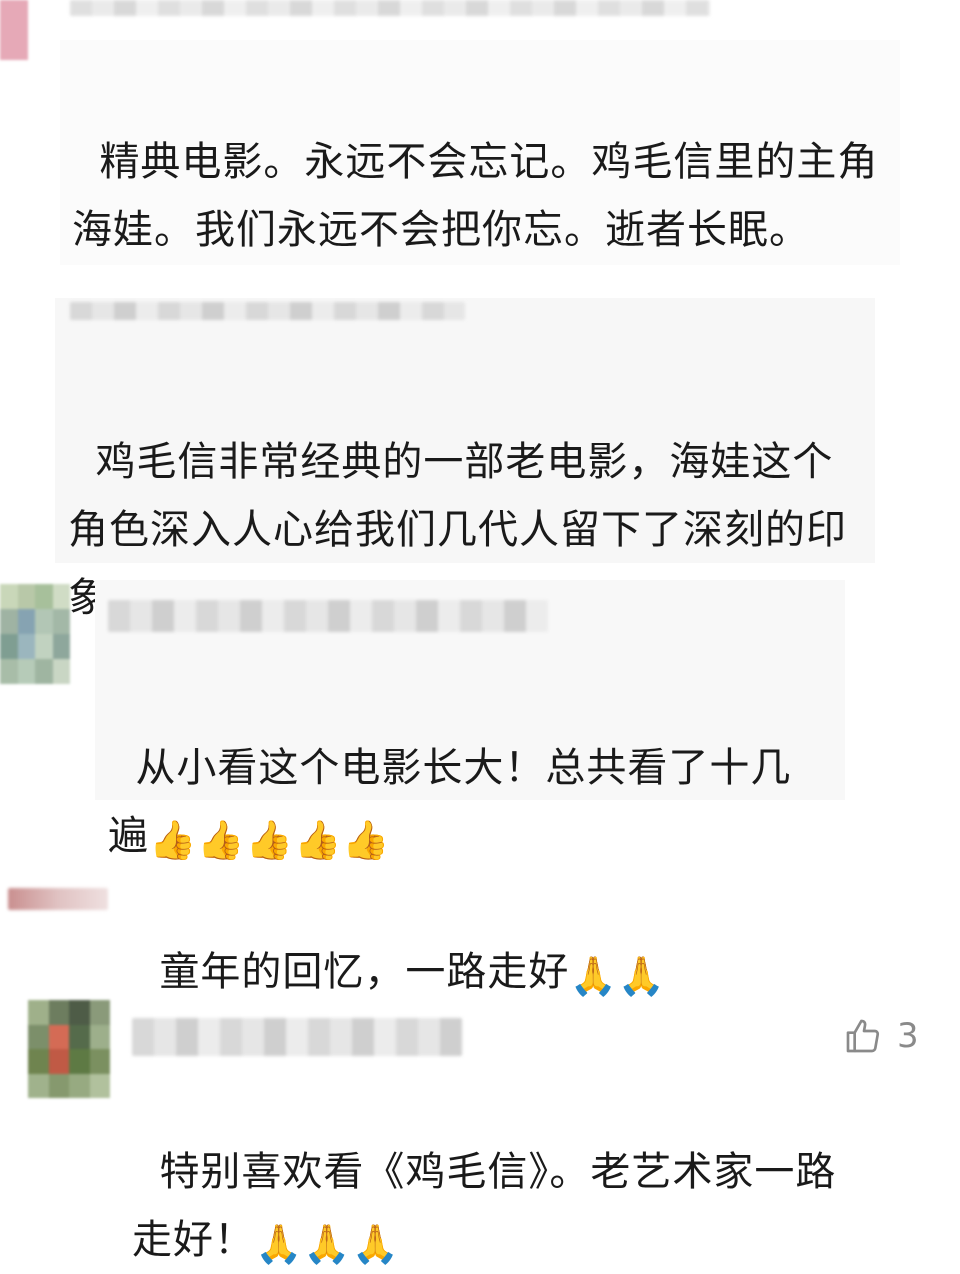 The width and height of the screenshot is (960, 1274). I want to click on comment-body: 特别喜欢看《鸡毛信》。老艺术家一路走好！, so click(484, 1206).